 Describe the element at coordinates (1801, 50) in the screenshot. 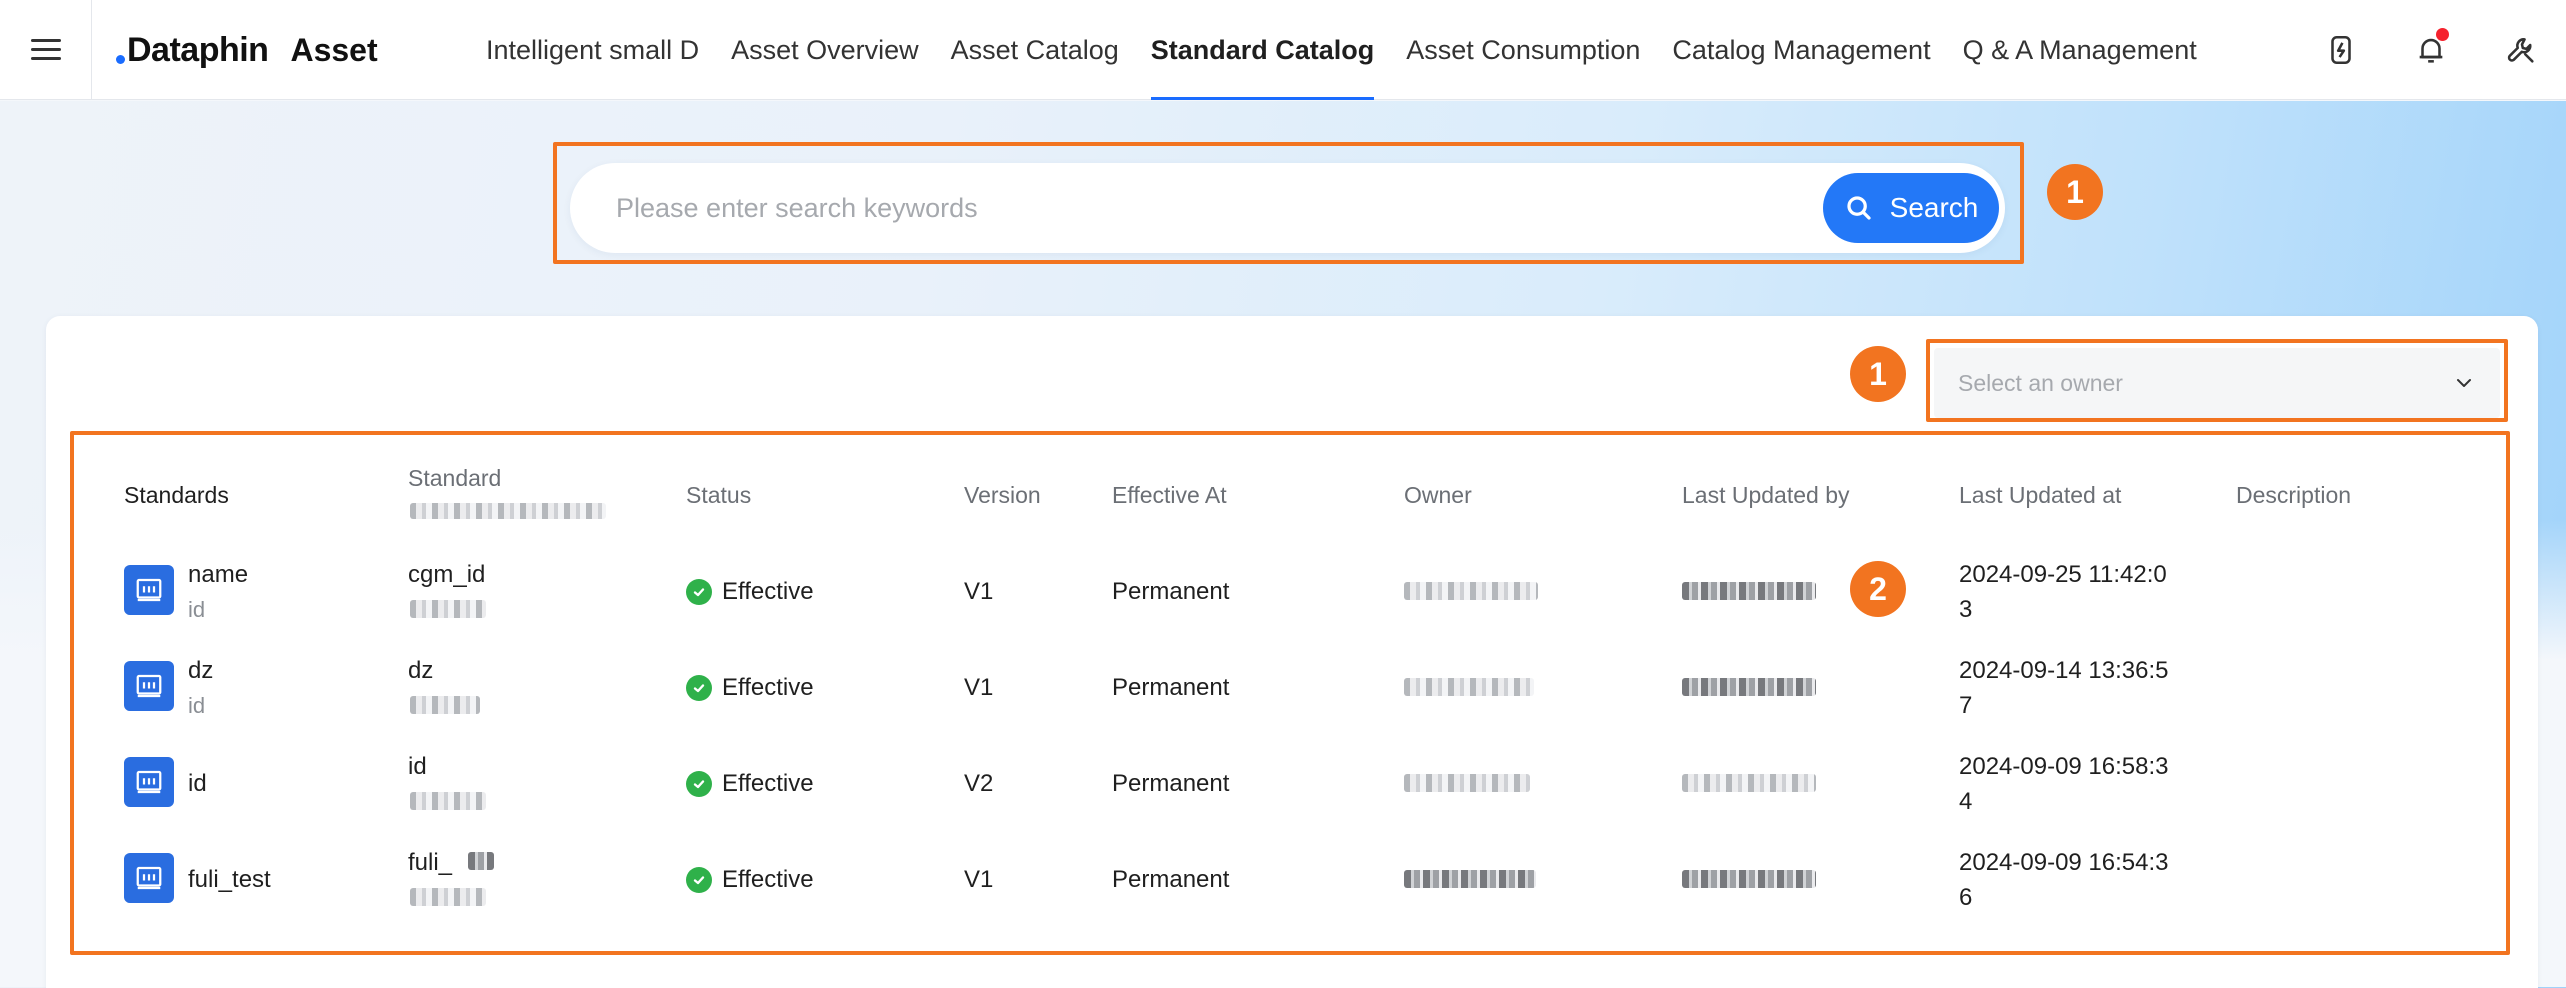

I see `tab-catalog-management: Catalog Management` at that location.